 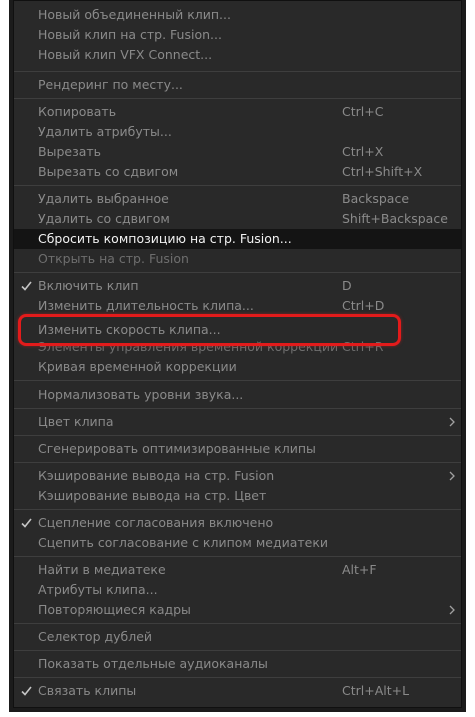 I want to click on menu-item-show-individual-audio-channels: Показать отдельные аудиоканалы, so click(x=237, y=664).